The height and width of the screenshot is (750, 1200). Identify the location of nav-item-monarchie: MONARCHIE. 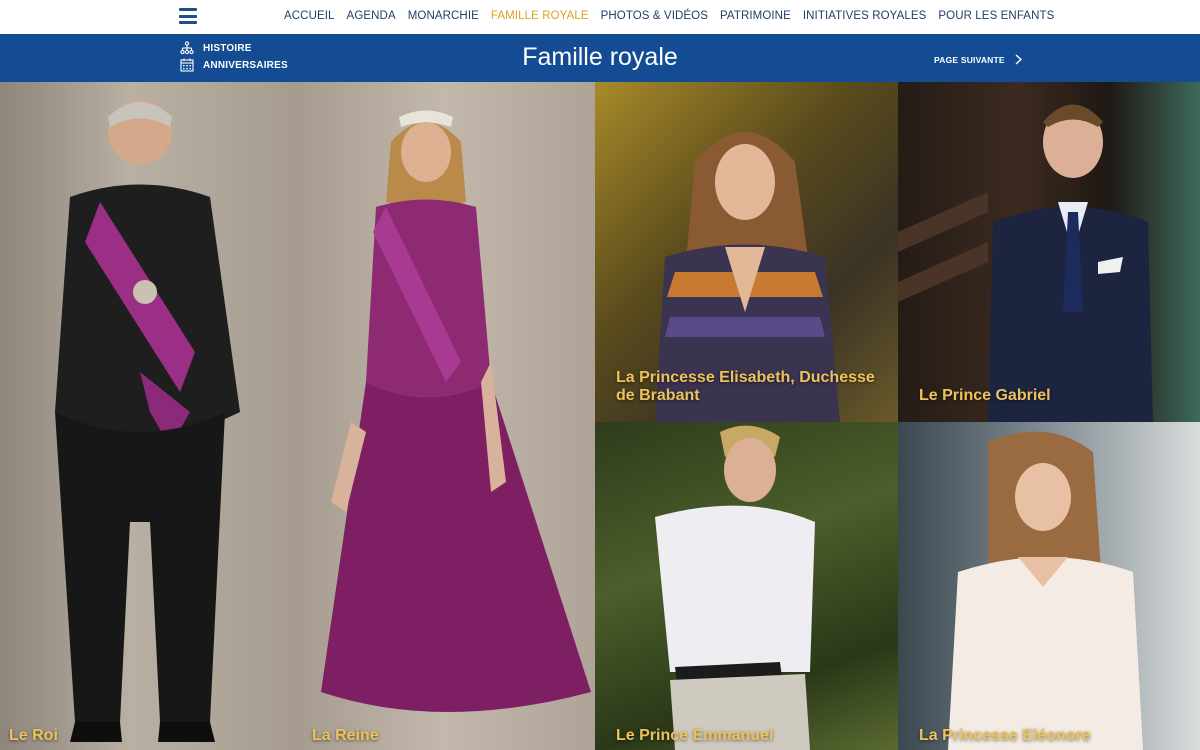
(443, 16).